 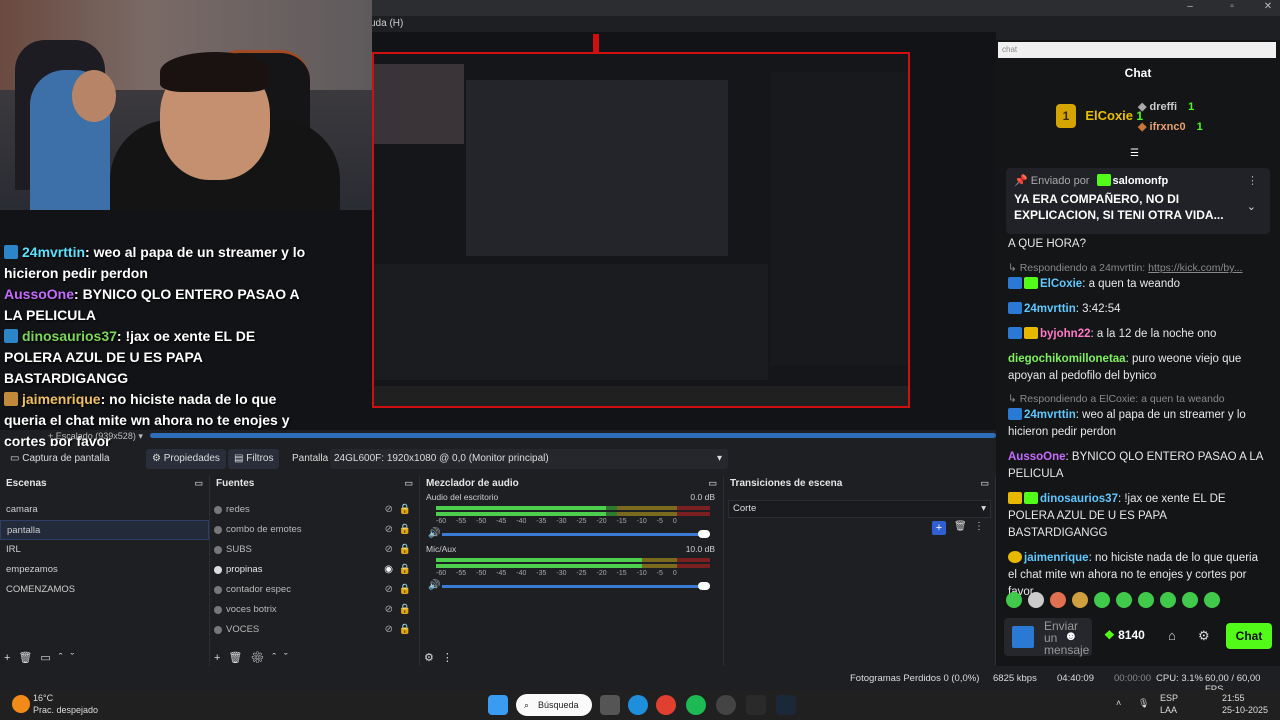 I want to click on lang-top: ESP, so click(x=1169, y=698).